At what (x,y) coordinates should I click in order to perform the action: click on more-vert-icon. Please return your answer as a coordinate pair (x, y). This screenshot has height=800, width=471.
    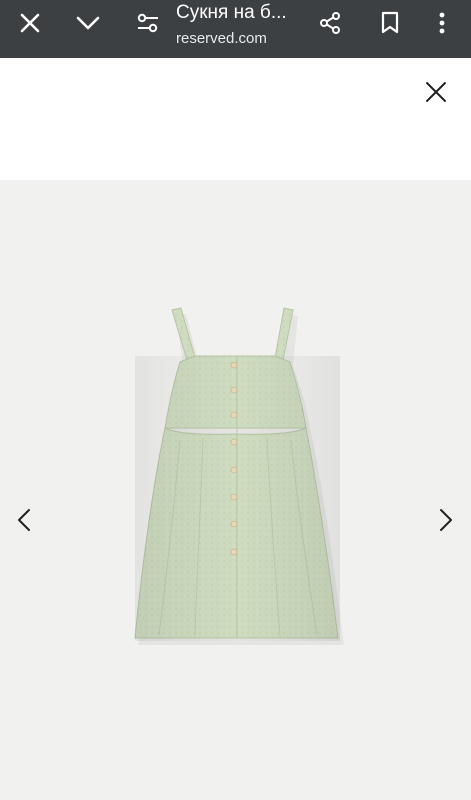
    Looking at the image, I should click on (442, 23).